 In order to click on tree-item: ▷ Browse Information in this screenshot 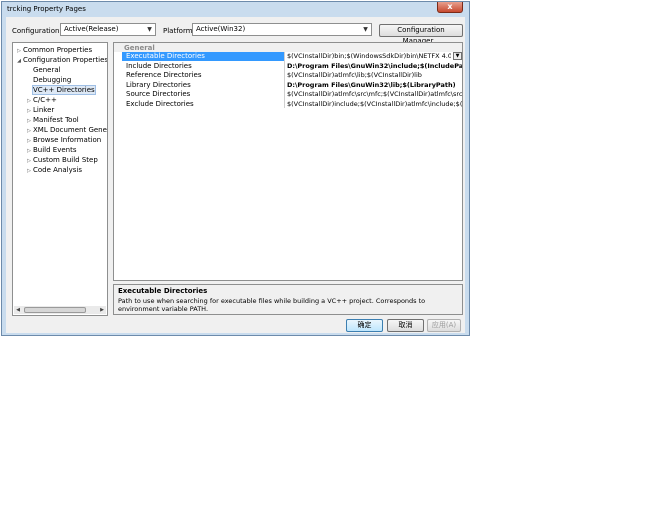, I will do `click(63, 140)`.